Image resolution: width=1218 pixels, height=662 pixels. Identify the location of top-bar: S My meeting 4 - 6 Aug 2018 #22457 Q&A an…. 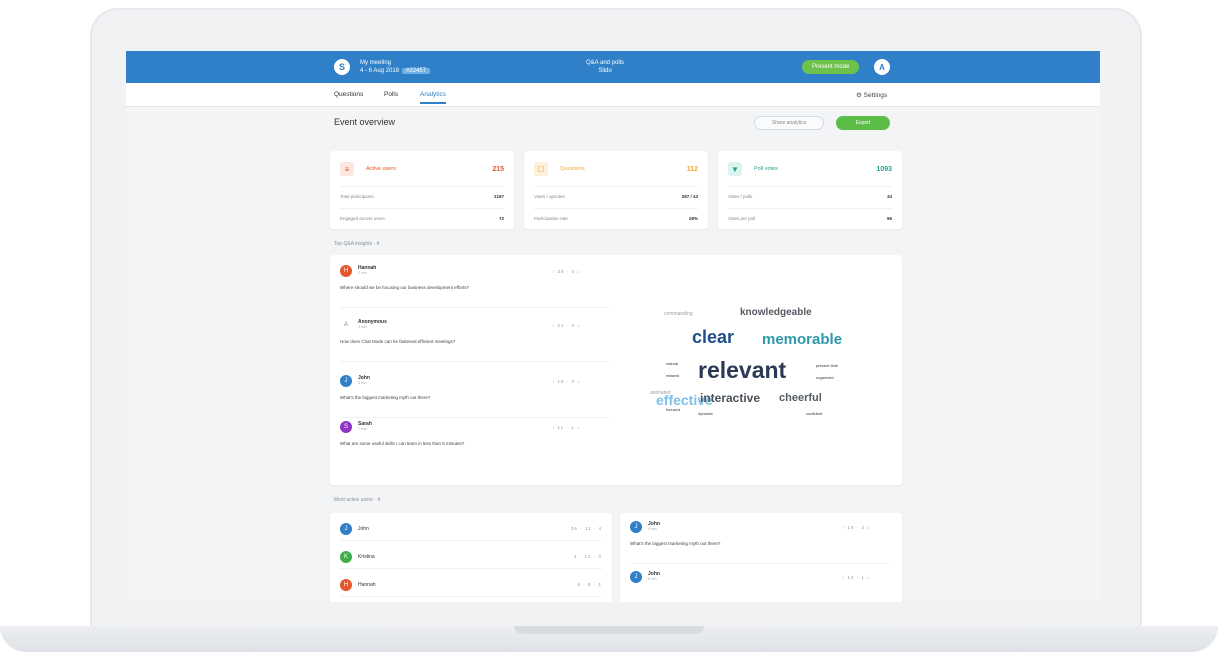
(613, 67).